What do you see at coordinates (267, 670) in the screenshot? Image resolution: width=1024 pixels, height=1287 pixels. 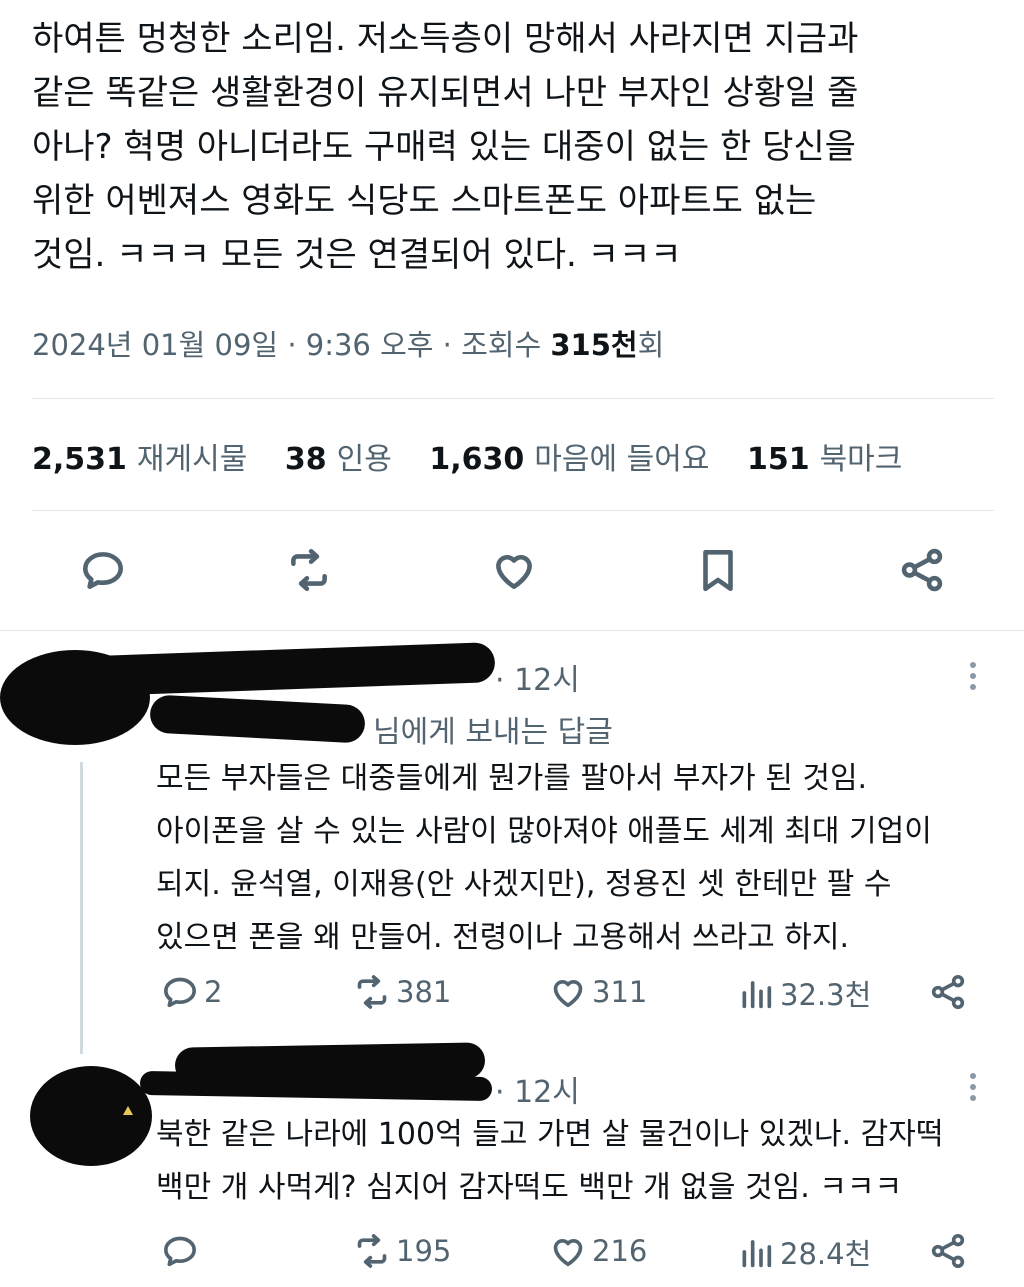 I see `redacted-username` at bounding box center [267, 670].